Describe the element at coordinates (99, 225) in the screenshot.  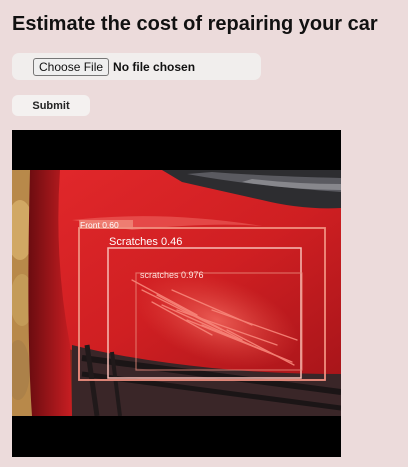
I see `detection-label-front: Front 0.60` at that location.